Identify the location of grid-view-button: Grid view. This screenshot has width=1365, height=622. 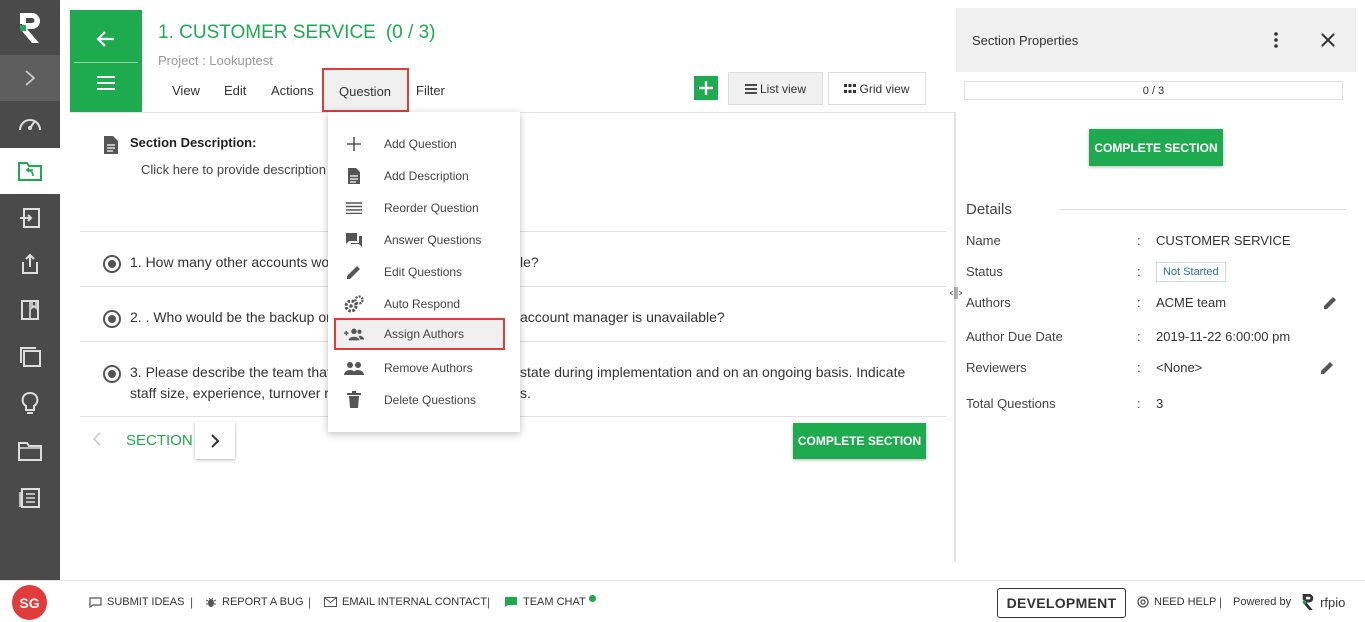
(877, 88).